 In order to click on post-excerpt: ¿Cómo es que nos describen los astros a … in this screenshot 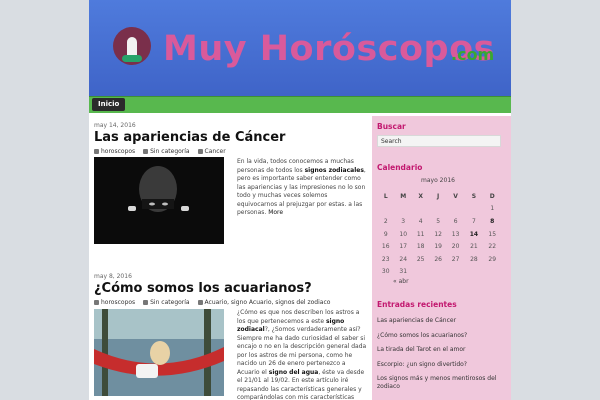, I will do `click(302, 354)`.